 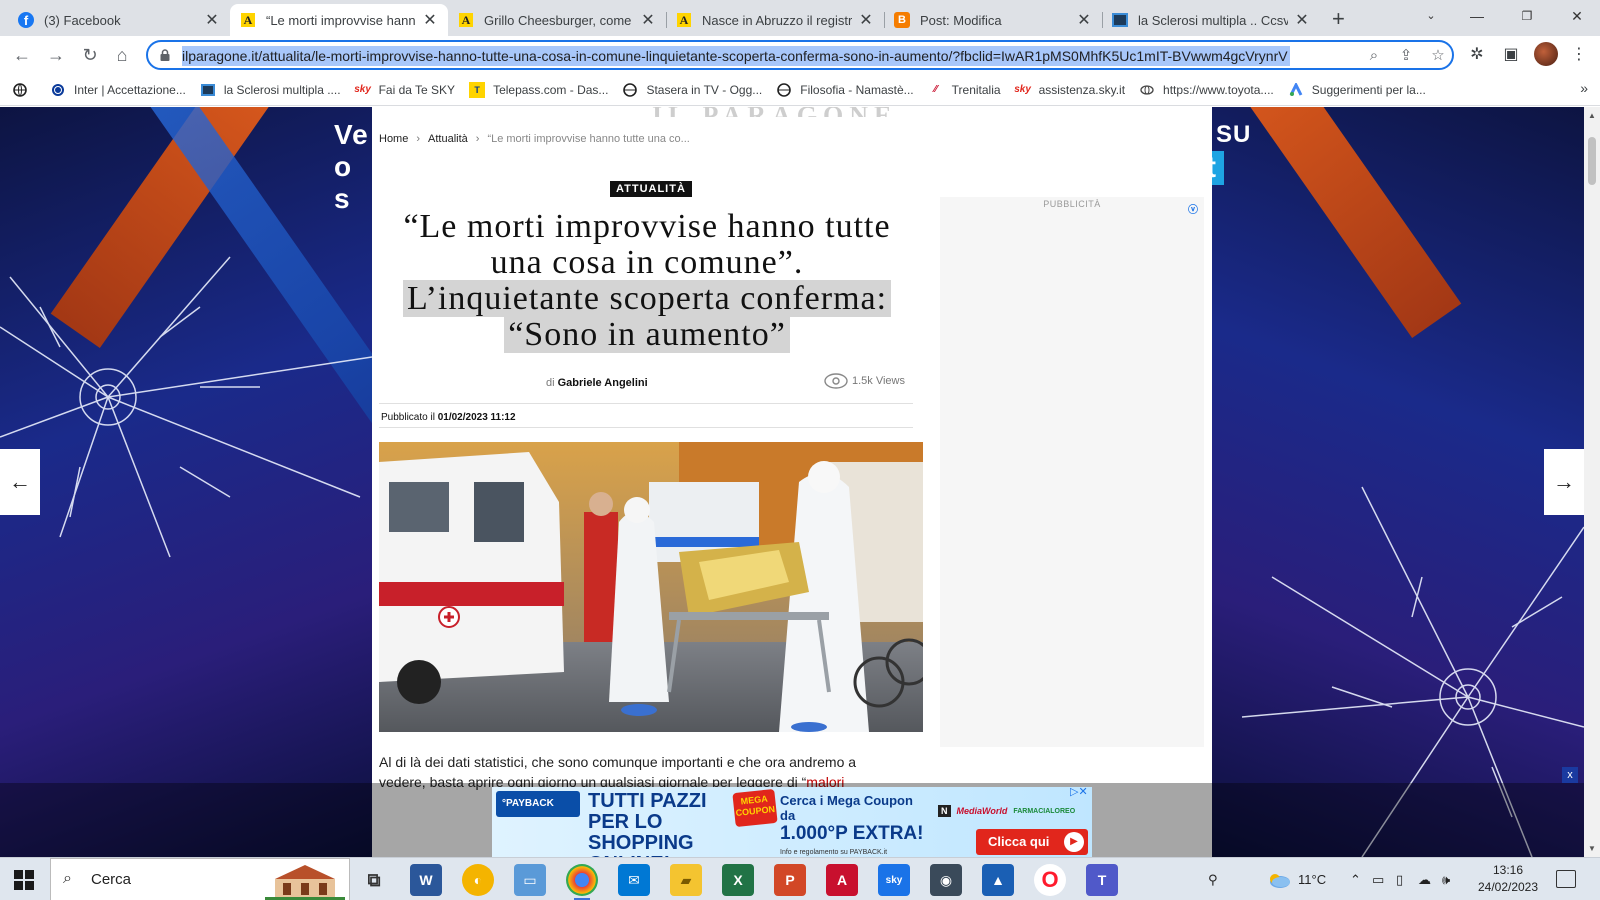 What do you see at coordinates (67, 878) in the screenshot?
I see `search-icon: ⌕` at bounding box center [67, 878].